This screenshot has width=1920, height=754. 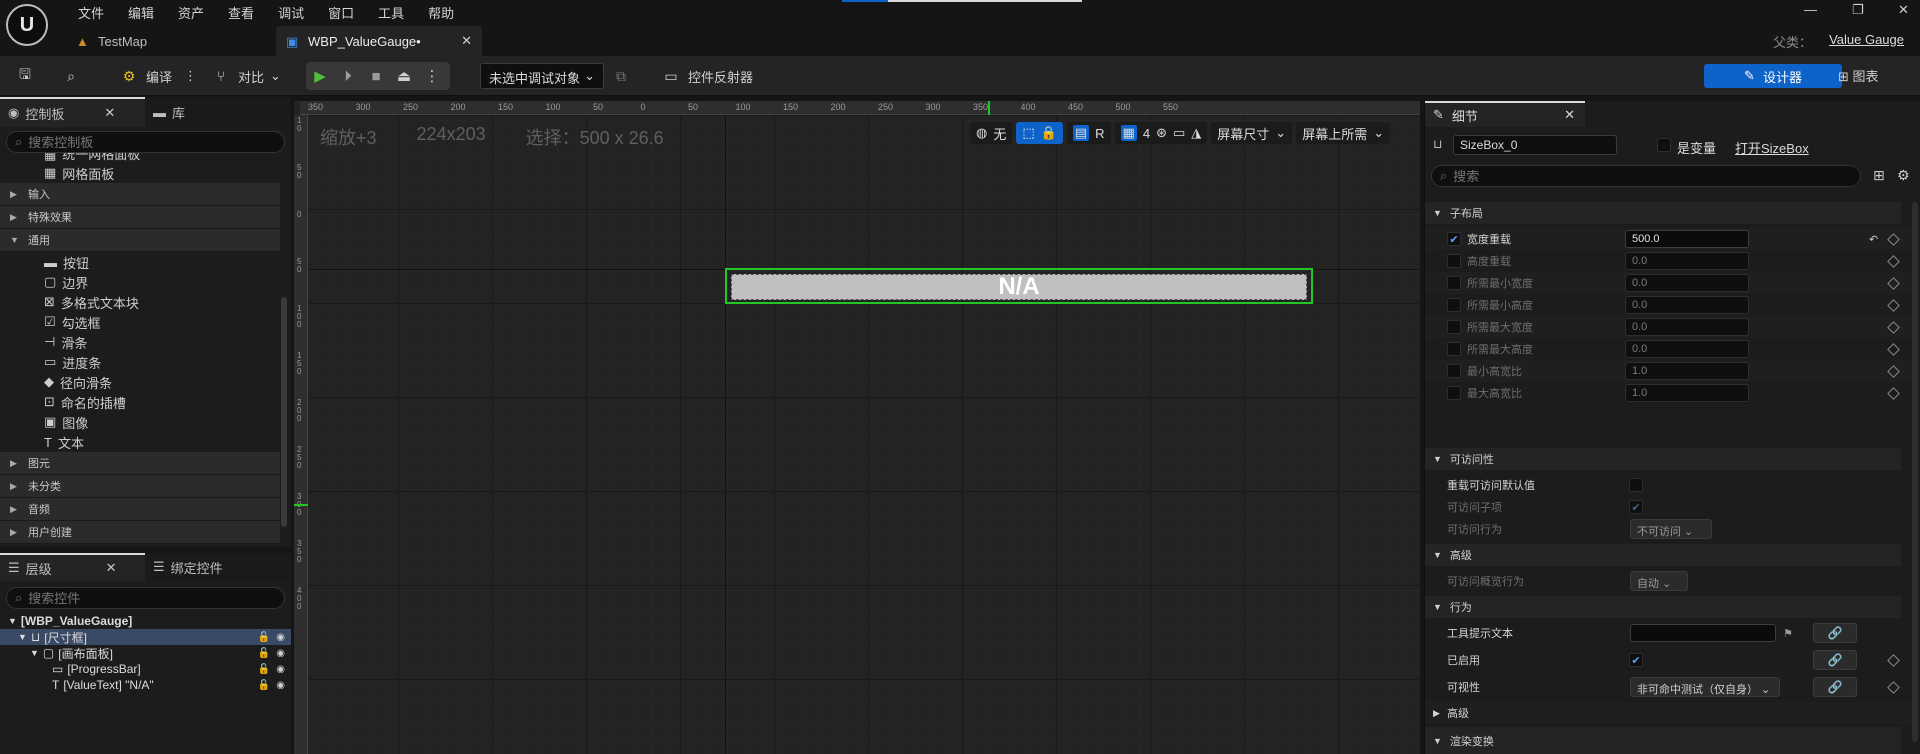 I want to click on compile-button: ⚙ 编译 ⋮, so click(x=157, y=76).